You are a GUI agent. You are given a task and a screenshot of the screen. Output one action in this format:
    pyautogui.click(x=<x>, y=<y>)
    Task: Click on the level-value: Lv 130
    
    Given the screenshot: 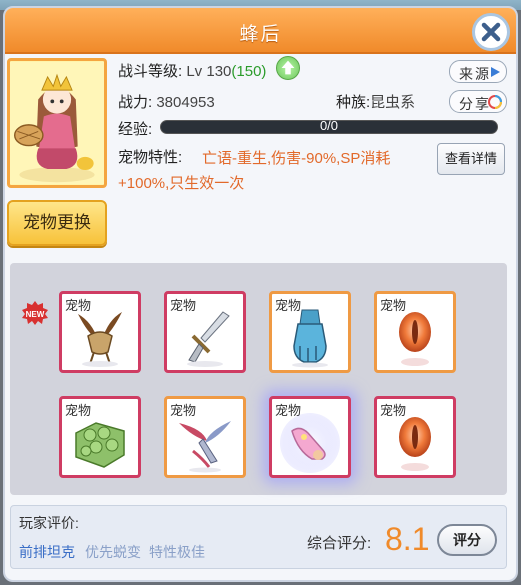 What is the action you would take?
    pyautogui.click(x=209, y=71)
    